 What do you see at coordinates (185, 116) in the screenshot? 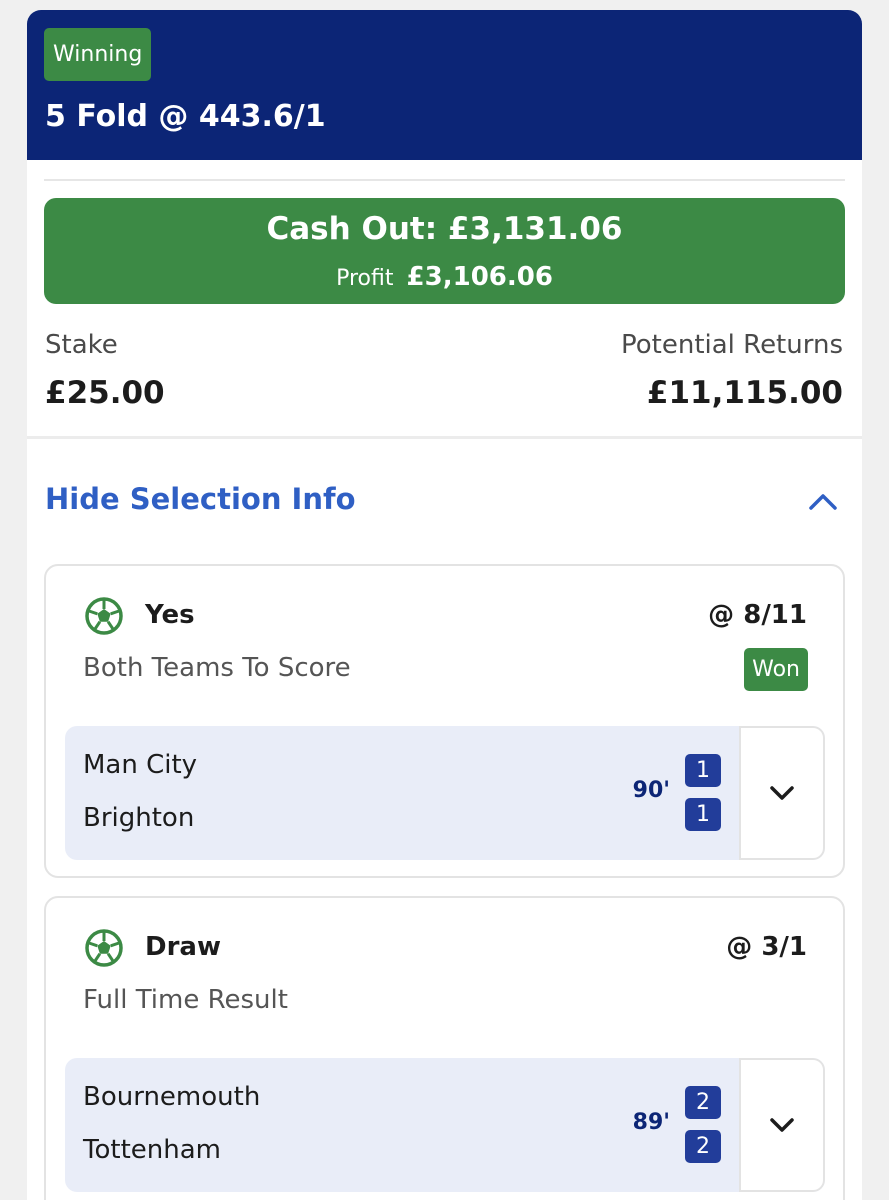
I see `bet-title: 5 Fold @ 443.6/1` at bounding box center [185, 116].